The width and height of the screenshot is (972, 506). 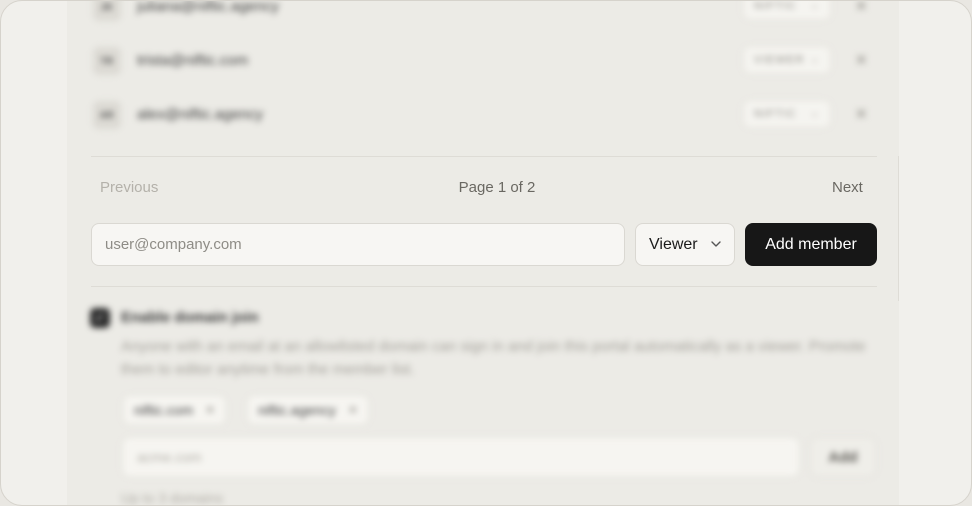 I want to click on member-role-select: VIEWER ⌄, so click(x=787, y=60).